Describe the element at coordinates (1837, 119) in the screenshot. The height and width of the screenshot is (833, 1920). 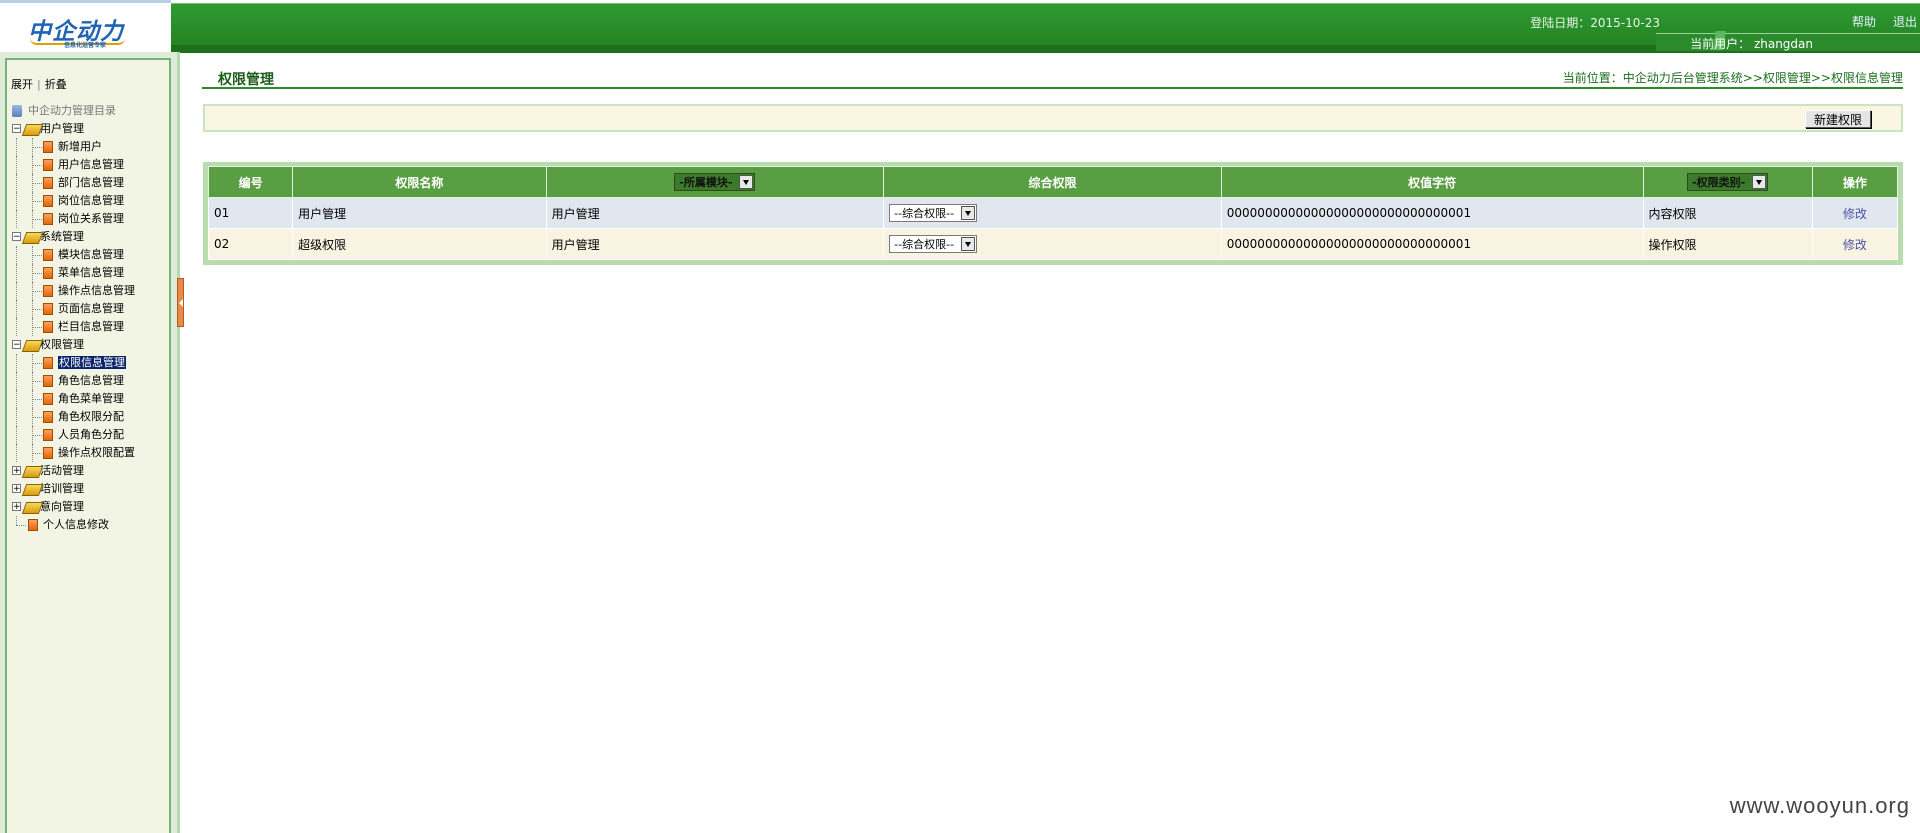
I see `new-permission-button: 新建权限` at that location.